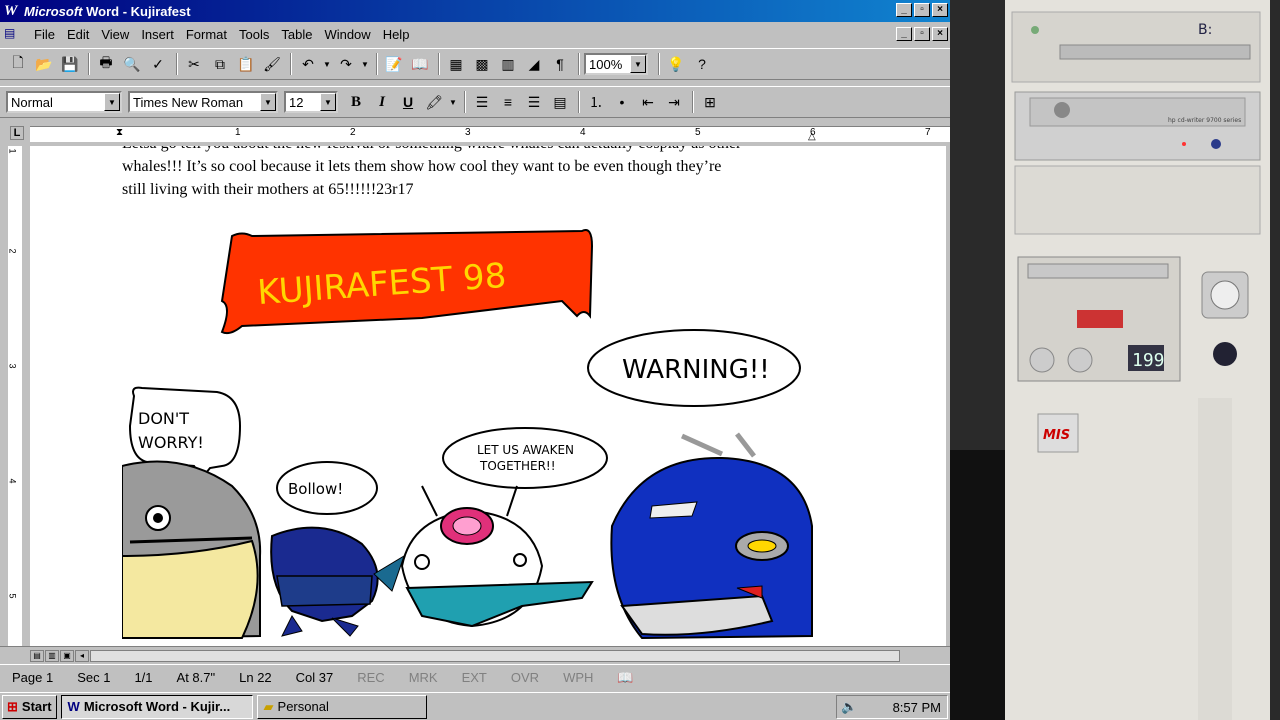 This screenshot has height=720, width=1280. What do you see at coordinates (560, 64) in the screenshot?
I see `show-hide-icon: ¶` at bounding box center [560, 64].